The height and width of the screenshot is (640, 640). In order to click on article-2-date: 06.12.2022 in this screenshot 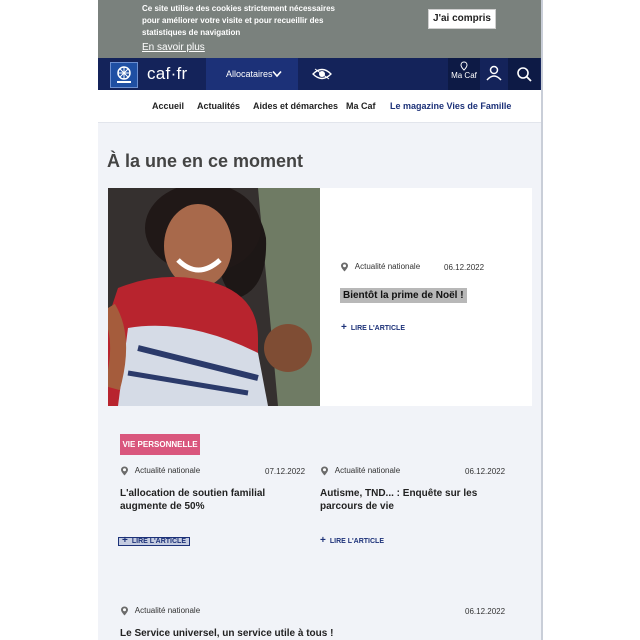, I will do `click(485, 471)`.